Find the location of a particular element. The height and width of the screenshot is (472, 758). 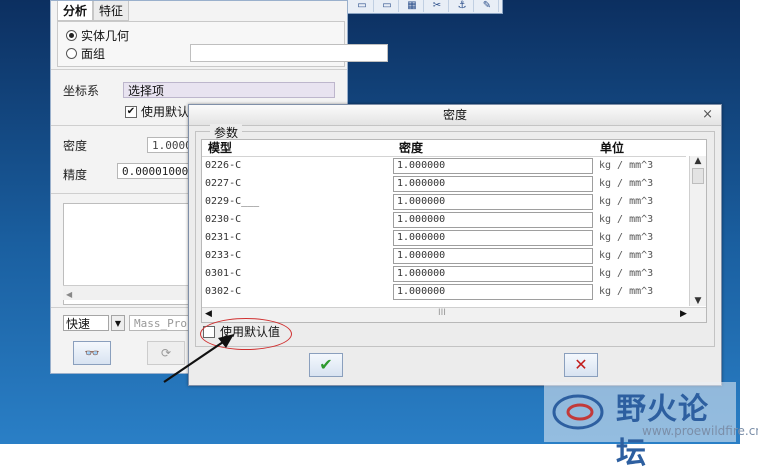

vertical-scrollbar: ▲ ▼ is located at coordinates (697, 231).